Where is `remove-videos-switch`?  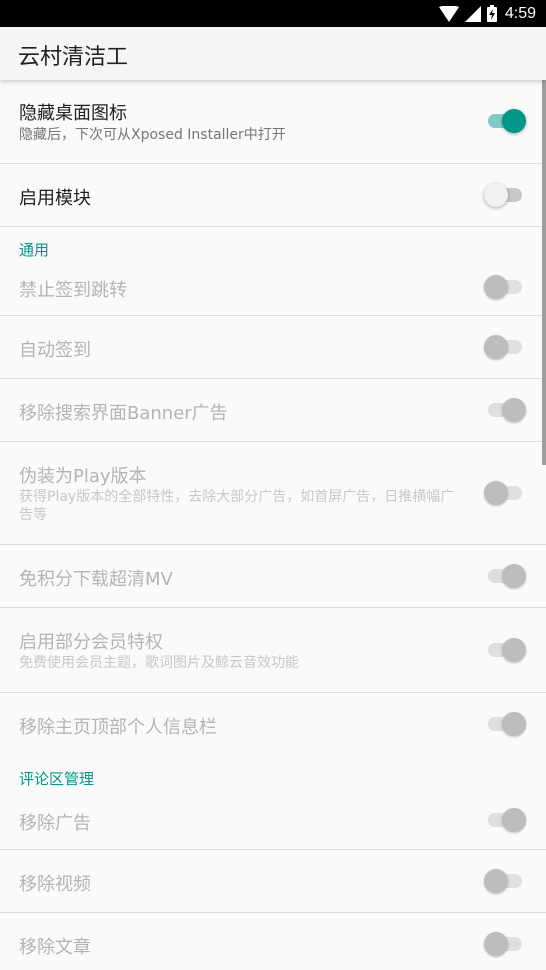
remove-videos-switch is located at coordinates (504, 881).